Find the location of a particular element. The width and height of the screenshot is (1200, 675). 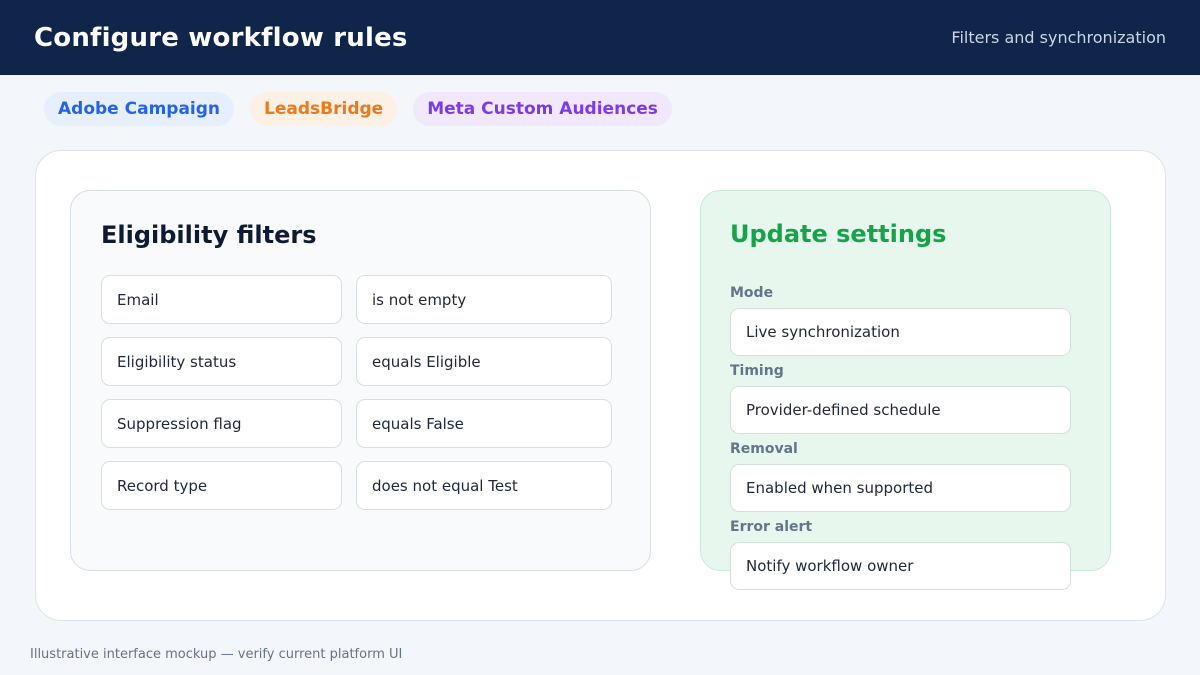

page-title: Configure workflow rules is located at coordinates (221, 37).